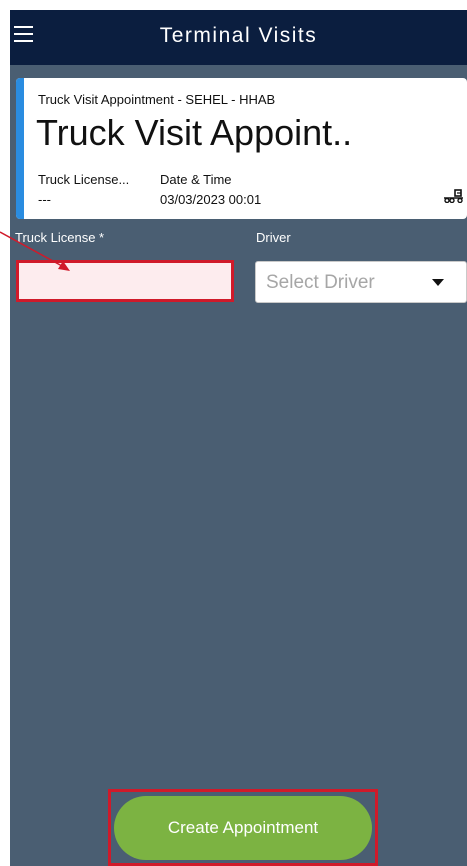 The height and width of the screenshot is (866, 467). What do you see at coordinates (320, 282) in the screenshot?
I see `driver-select-placeholder: Select Driver` at bounding box center [320, 282].